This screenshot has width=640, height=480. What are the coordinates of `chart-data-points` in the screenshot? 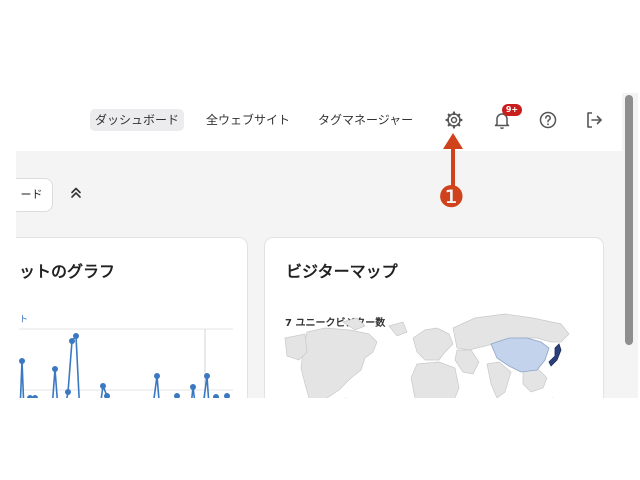 It's located at (124, 365).